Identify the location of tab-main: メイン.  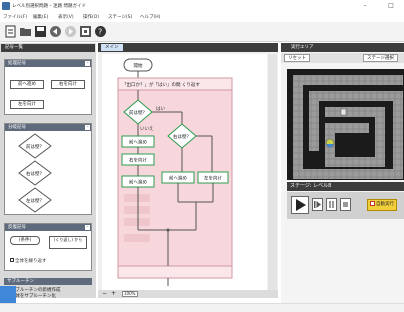
(112, 47).